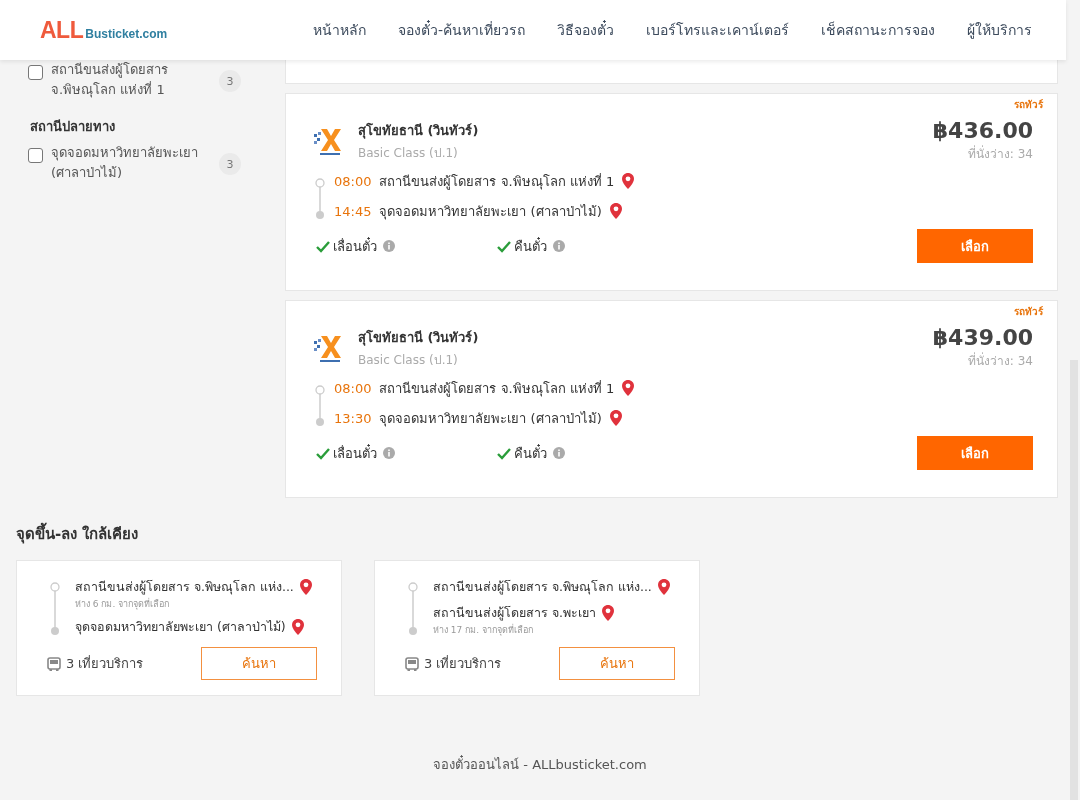 This screenshot has height=800, width=1080. What do you see at coordinates (123, 604) in the screenshot?
I see `distance-note: ห่าง 6 กม. จากจุดที่เลือก` at bounding box center [123, 604].